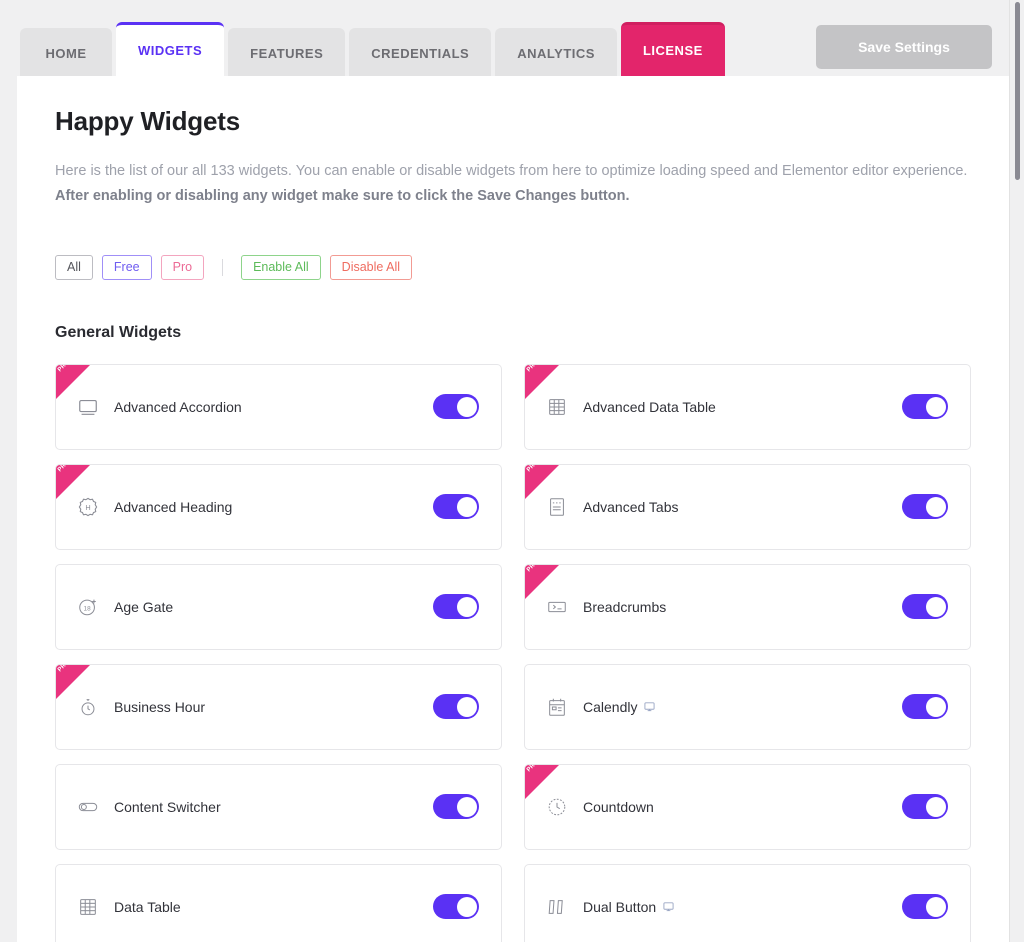 The width and height of the screenshot is (1024, 942). What do you see at coordinates (557, 707) in the screenshot?
I see `calendar-icon` at bounding box center [557, 707].